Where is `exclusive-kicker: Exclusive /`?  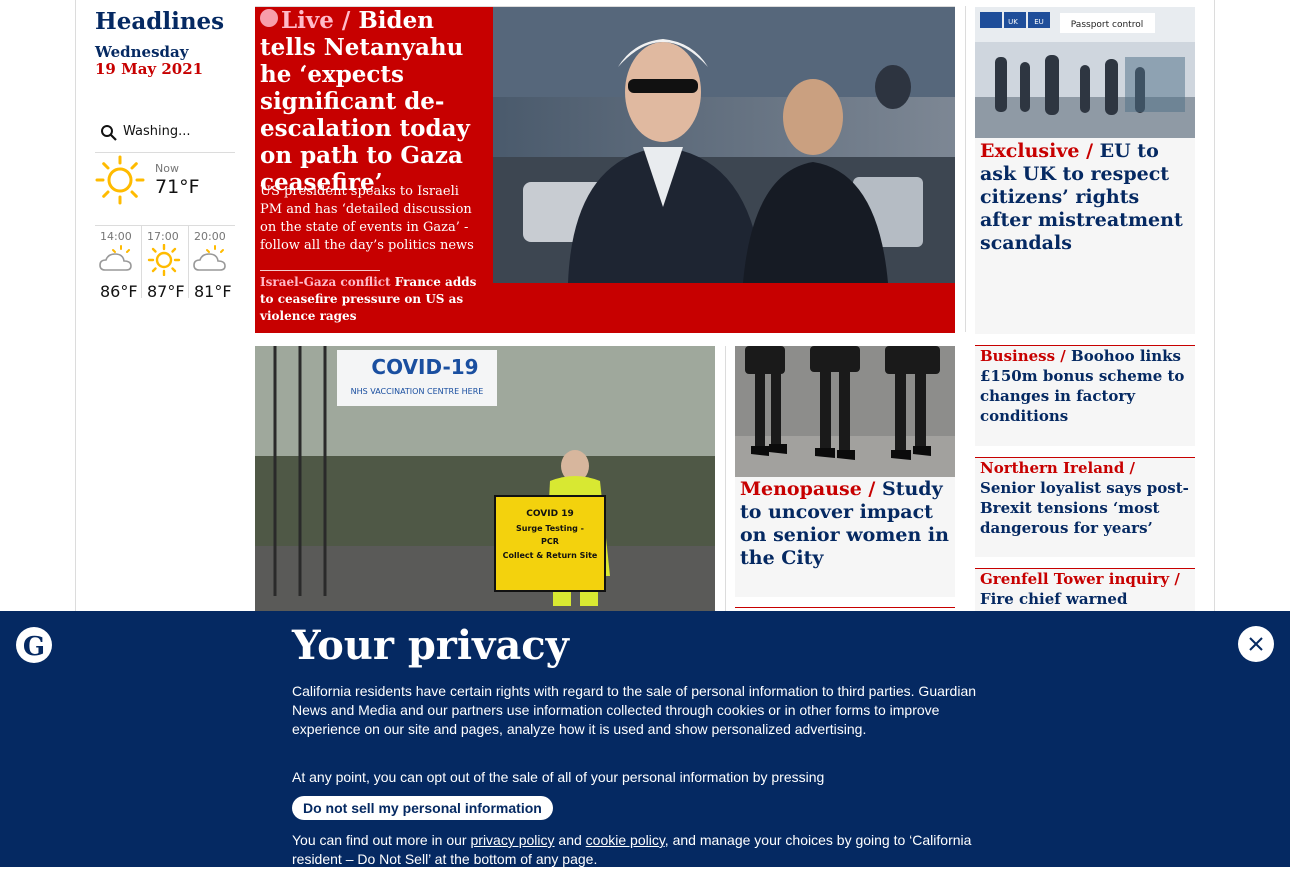
exclusive-kicker: Exclusive / is located at coordinates (1037, 151).